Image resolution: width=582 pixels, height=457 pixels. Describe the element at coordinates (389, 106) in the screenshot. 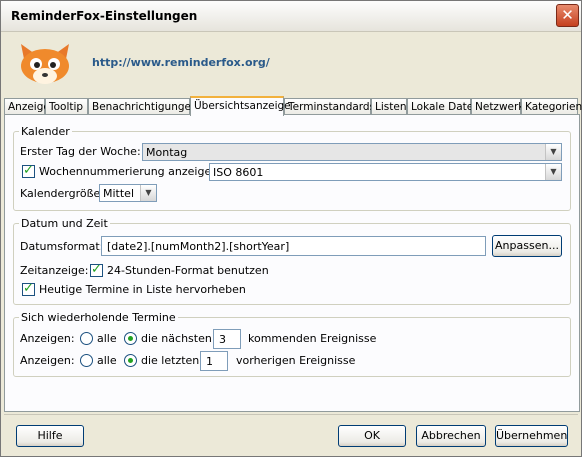

I see `tab-listen: Listen` at that location.